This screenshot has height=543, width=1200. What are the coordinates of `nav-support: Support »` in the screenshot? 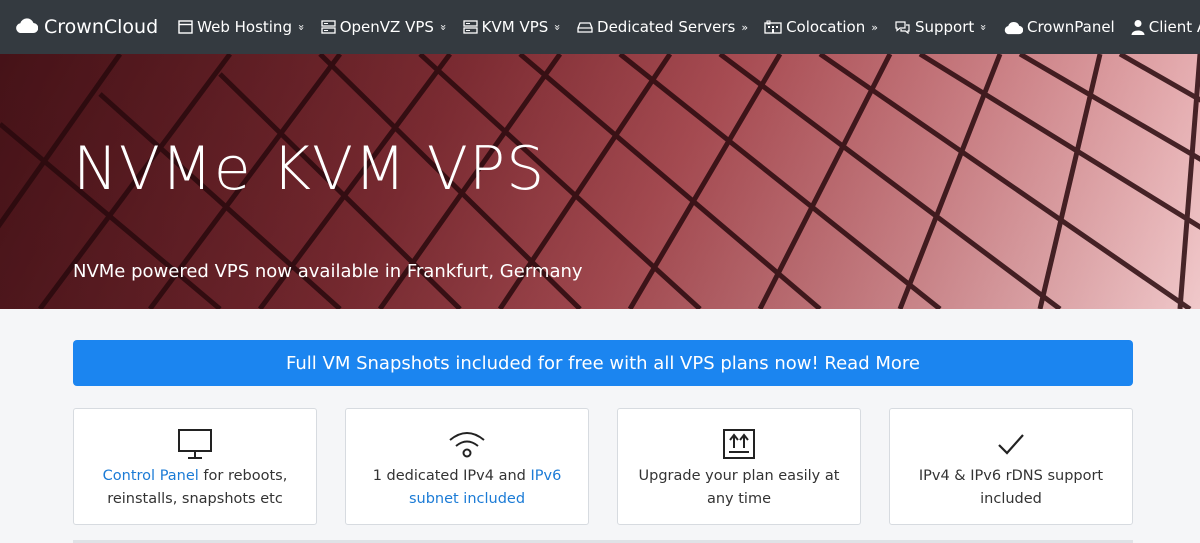 It's located at (940, 27).